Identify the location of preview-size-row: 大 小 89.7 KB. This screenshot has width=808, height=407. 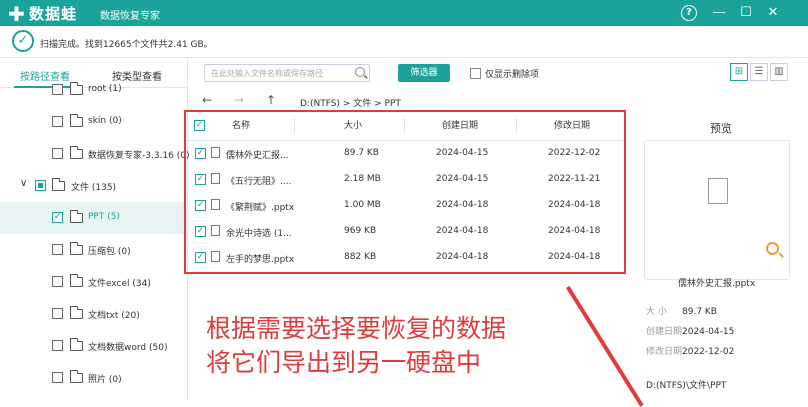
(681, 310).